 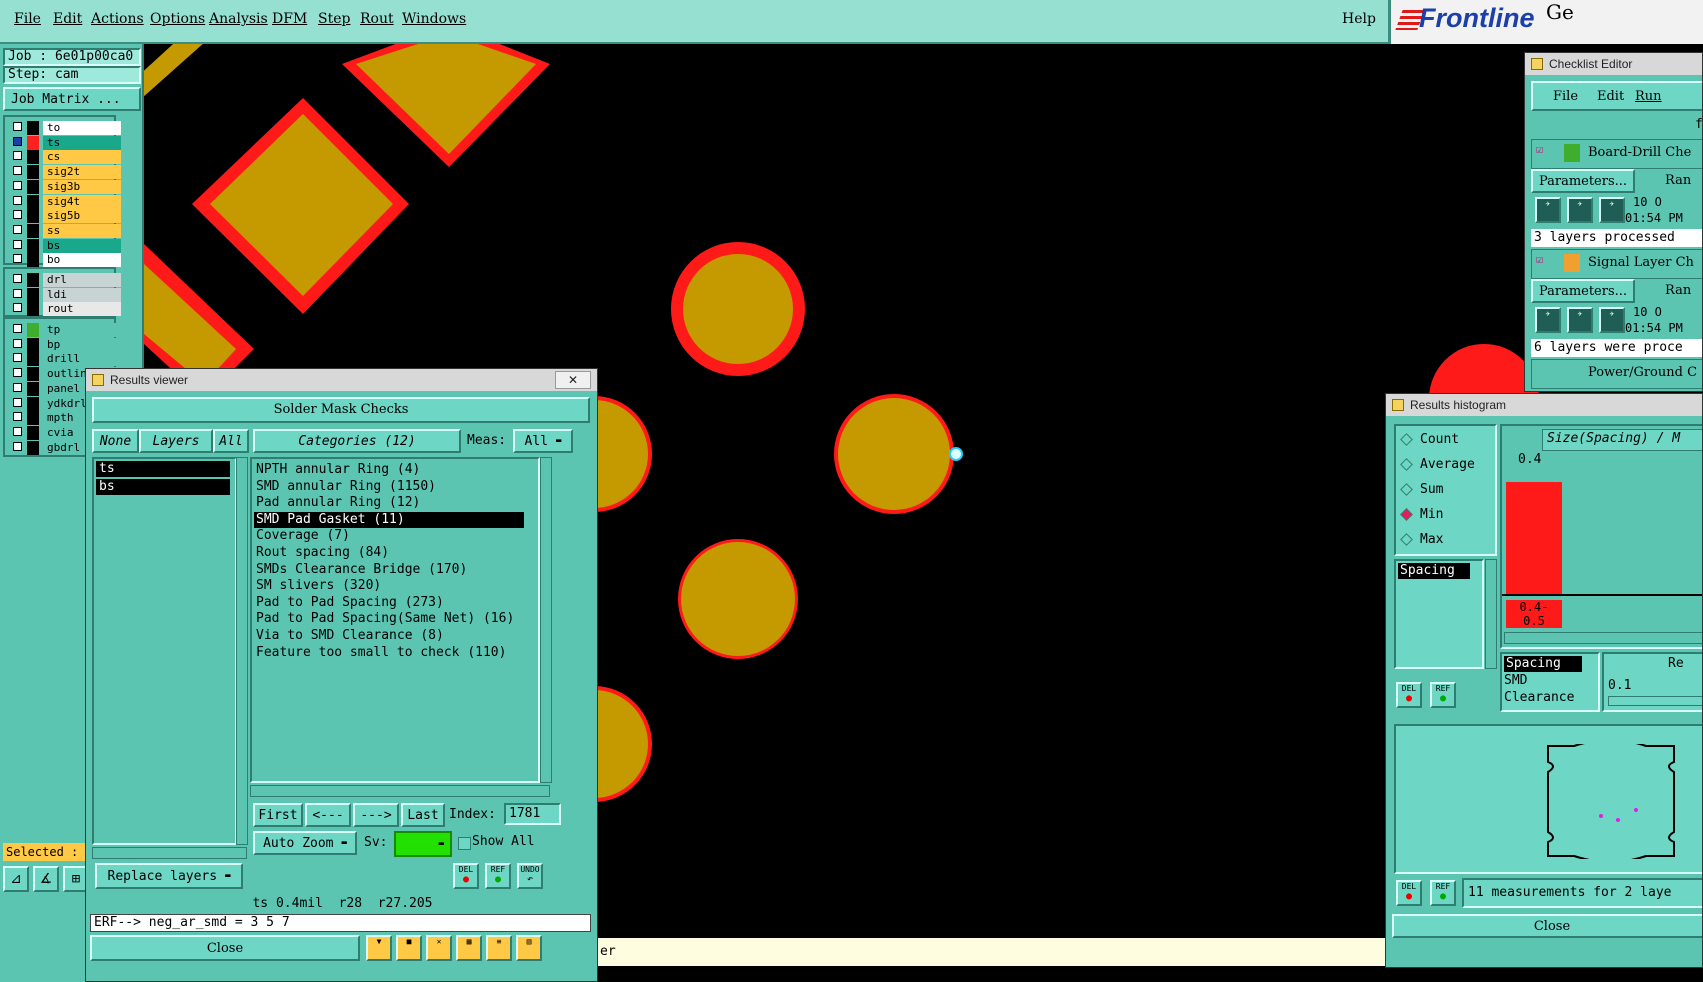 I want to click on layer-row-sig4t: sig4t, so click(x=66, y=201).